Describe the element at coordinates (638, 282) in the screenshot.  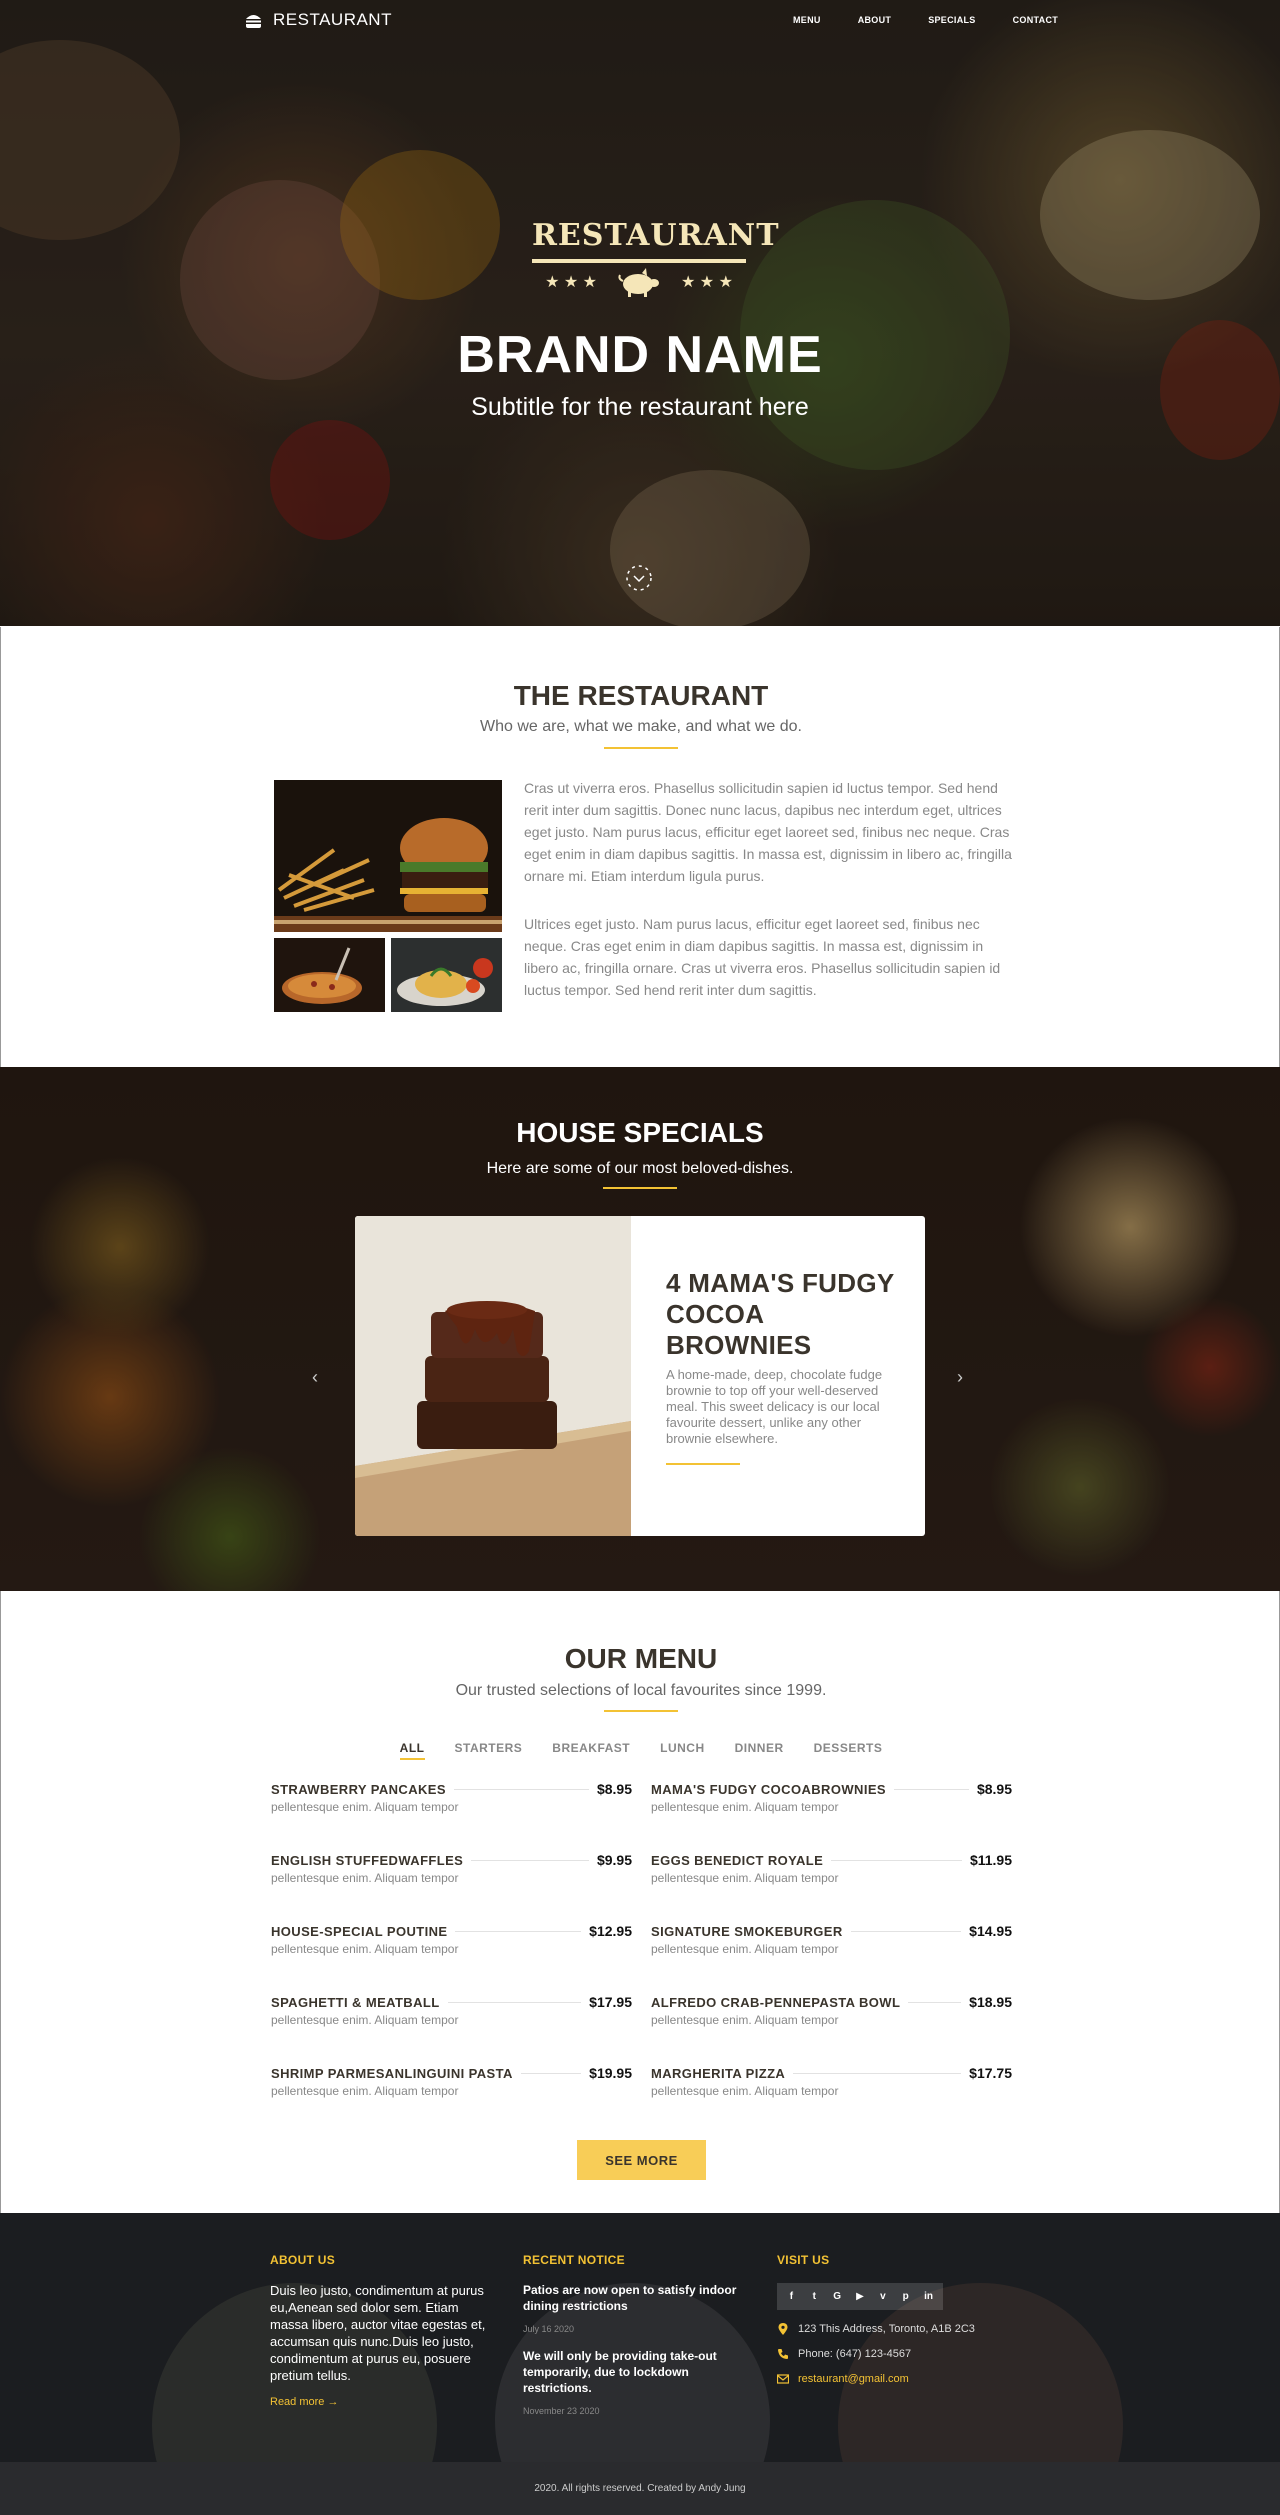
I see `pig-icon` at that location.